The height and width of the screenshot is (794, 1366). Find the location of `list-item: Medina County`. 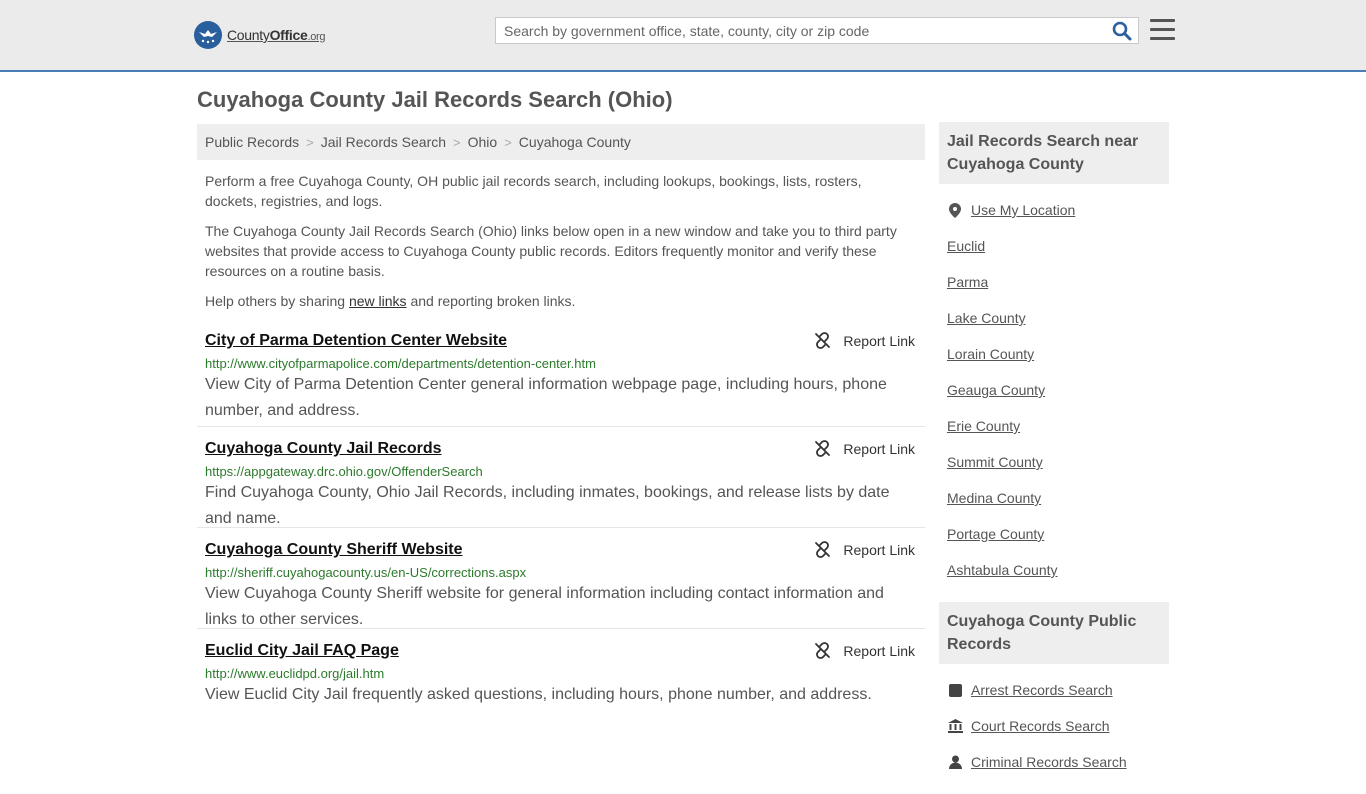

list-item: Medina County is located at coordinates (1058, 498).